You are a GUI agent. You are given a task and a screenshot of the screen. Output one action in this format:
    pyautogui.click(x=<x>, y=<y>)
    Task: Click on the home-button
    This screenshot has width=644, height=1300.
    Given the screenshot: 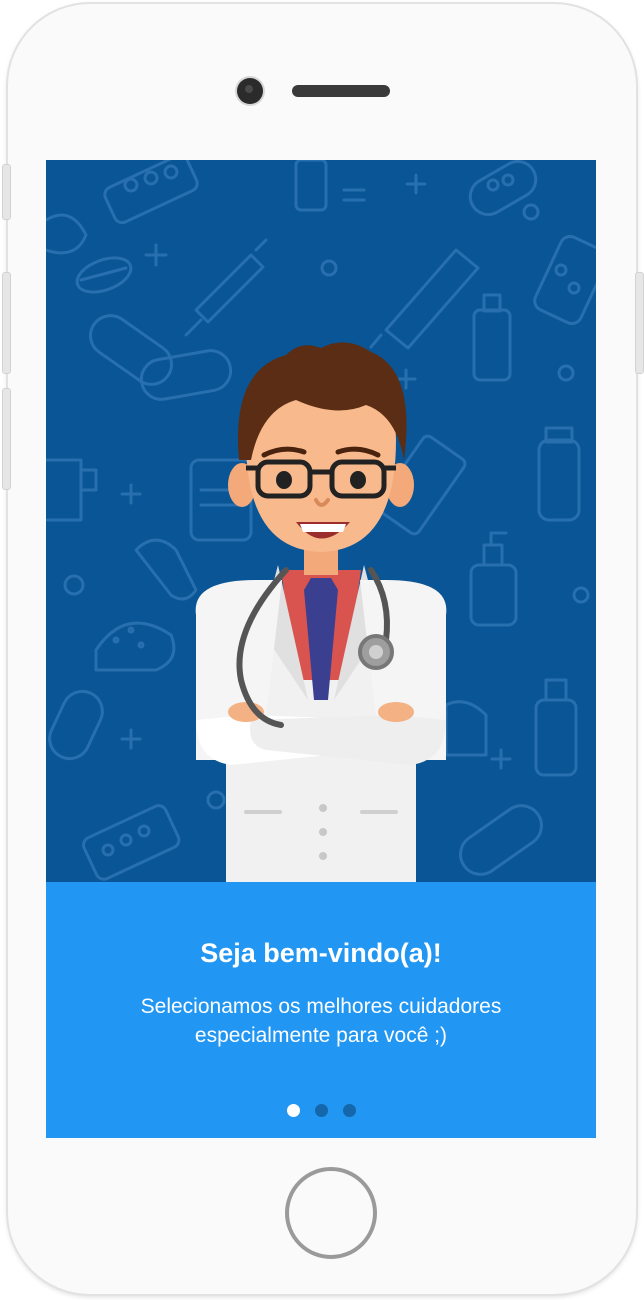 What is the action you would take?
    pyautogui.click(x=331, y=1213)
    